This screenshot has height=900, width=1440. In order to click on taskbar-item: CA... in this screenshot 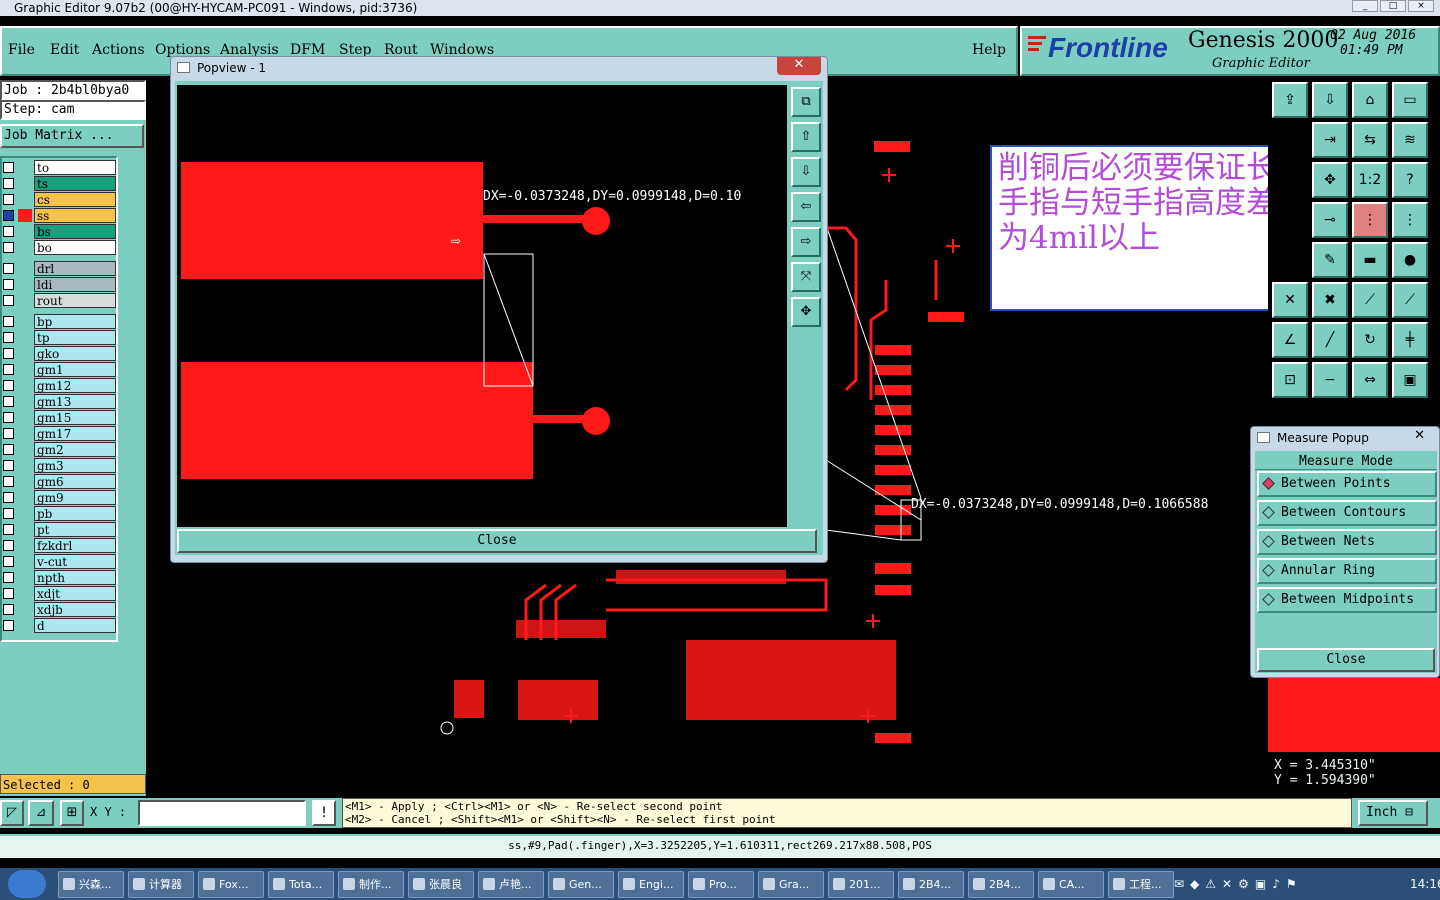, I will do `click(1071, 884)`.